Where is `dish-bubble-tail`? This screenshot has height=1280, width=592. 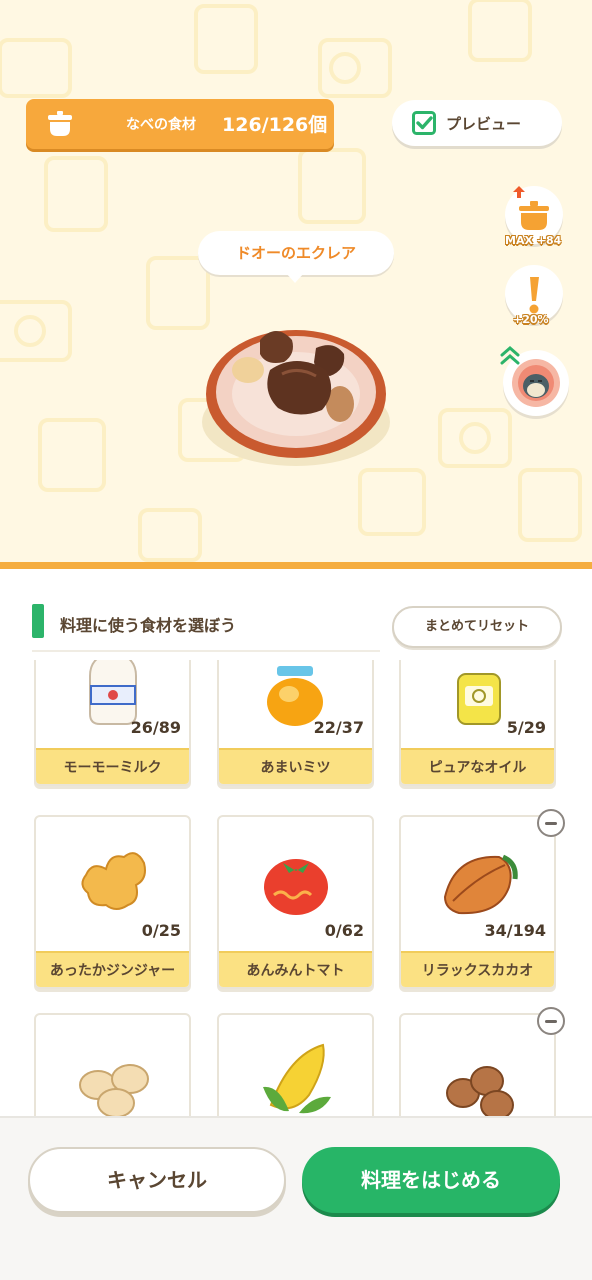
dish-bubble-tail is located at coordinates (295, 278).